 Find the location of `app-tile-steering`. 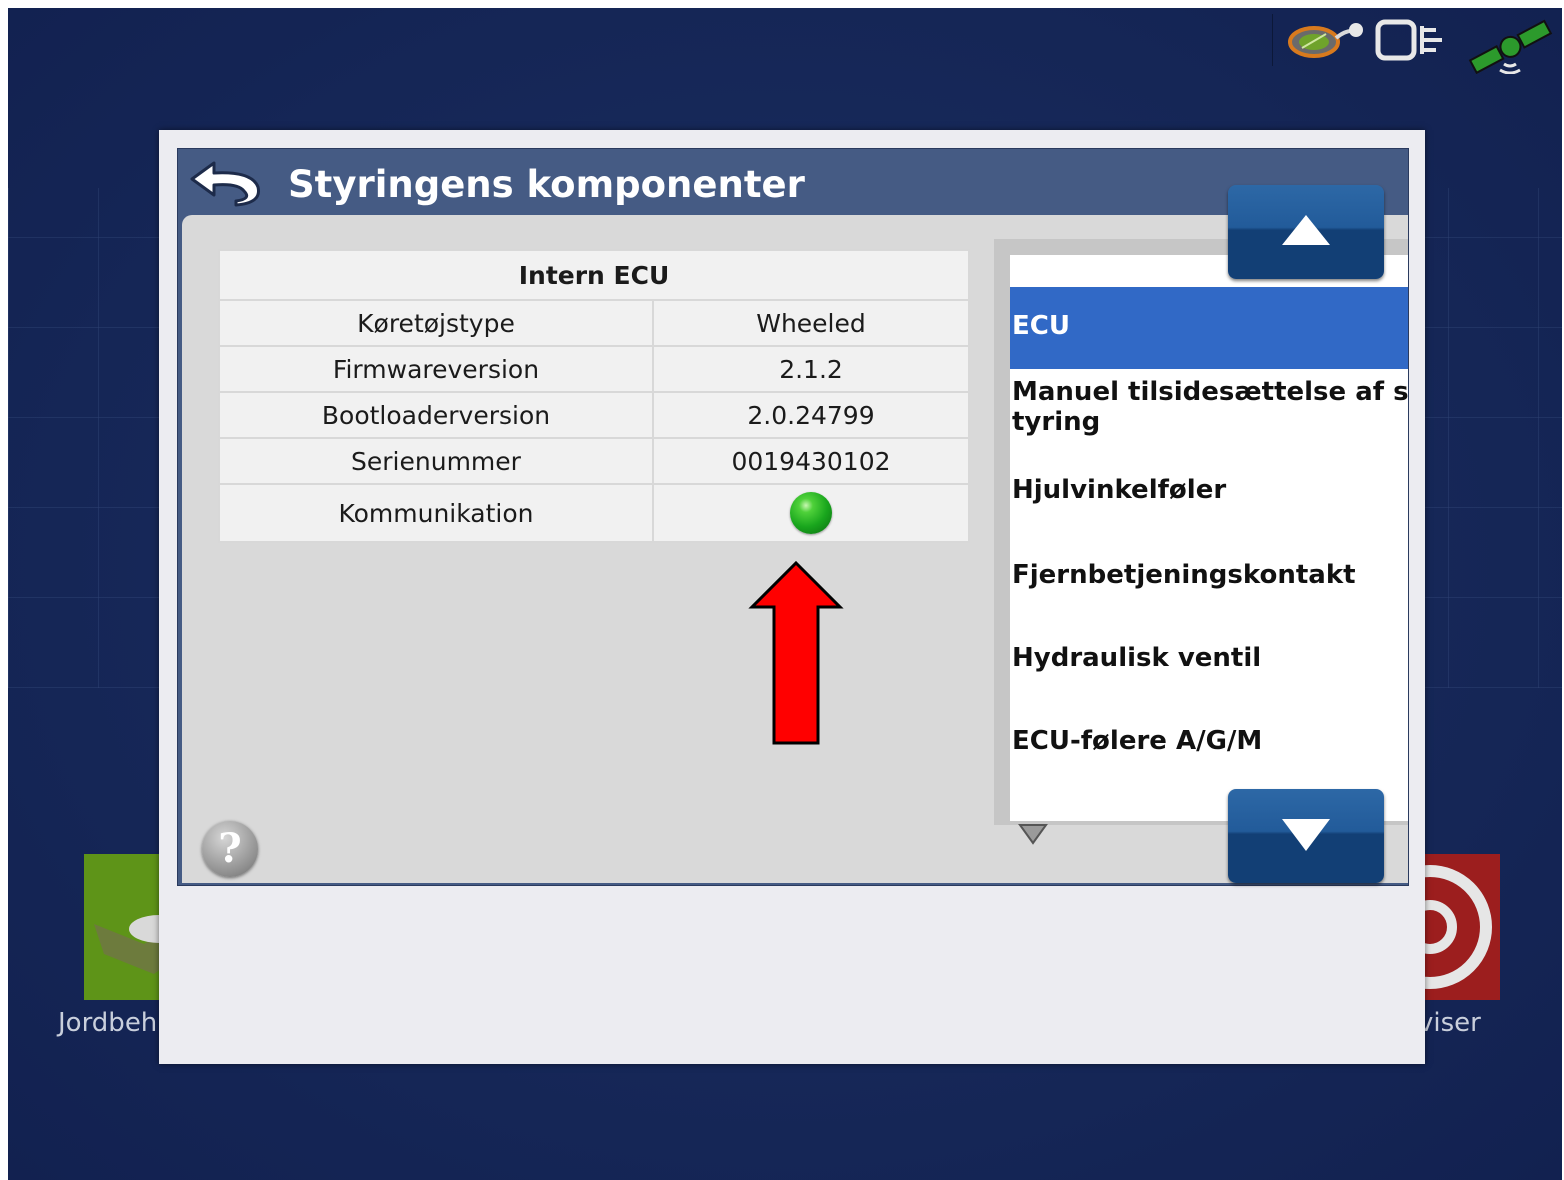

app-tile-steering is located at coordinates (1434, 927).